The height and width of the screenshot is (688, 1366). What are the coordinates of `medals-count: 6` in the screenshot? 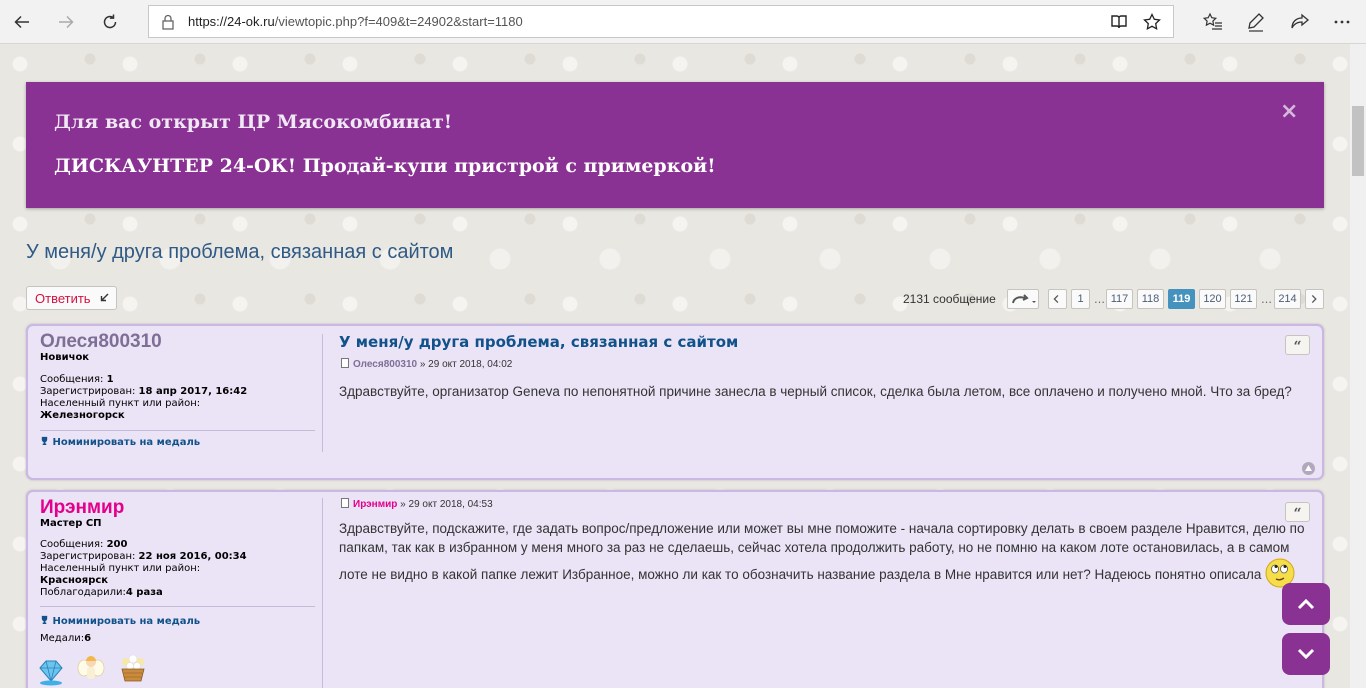 It's located at (88, 638).